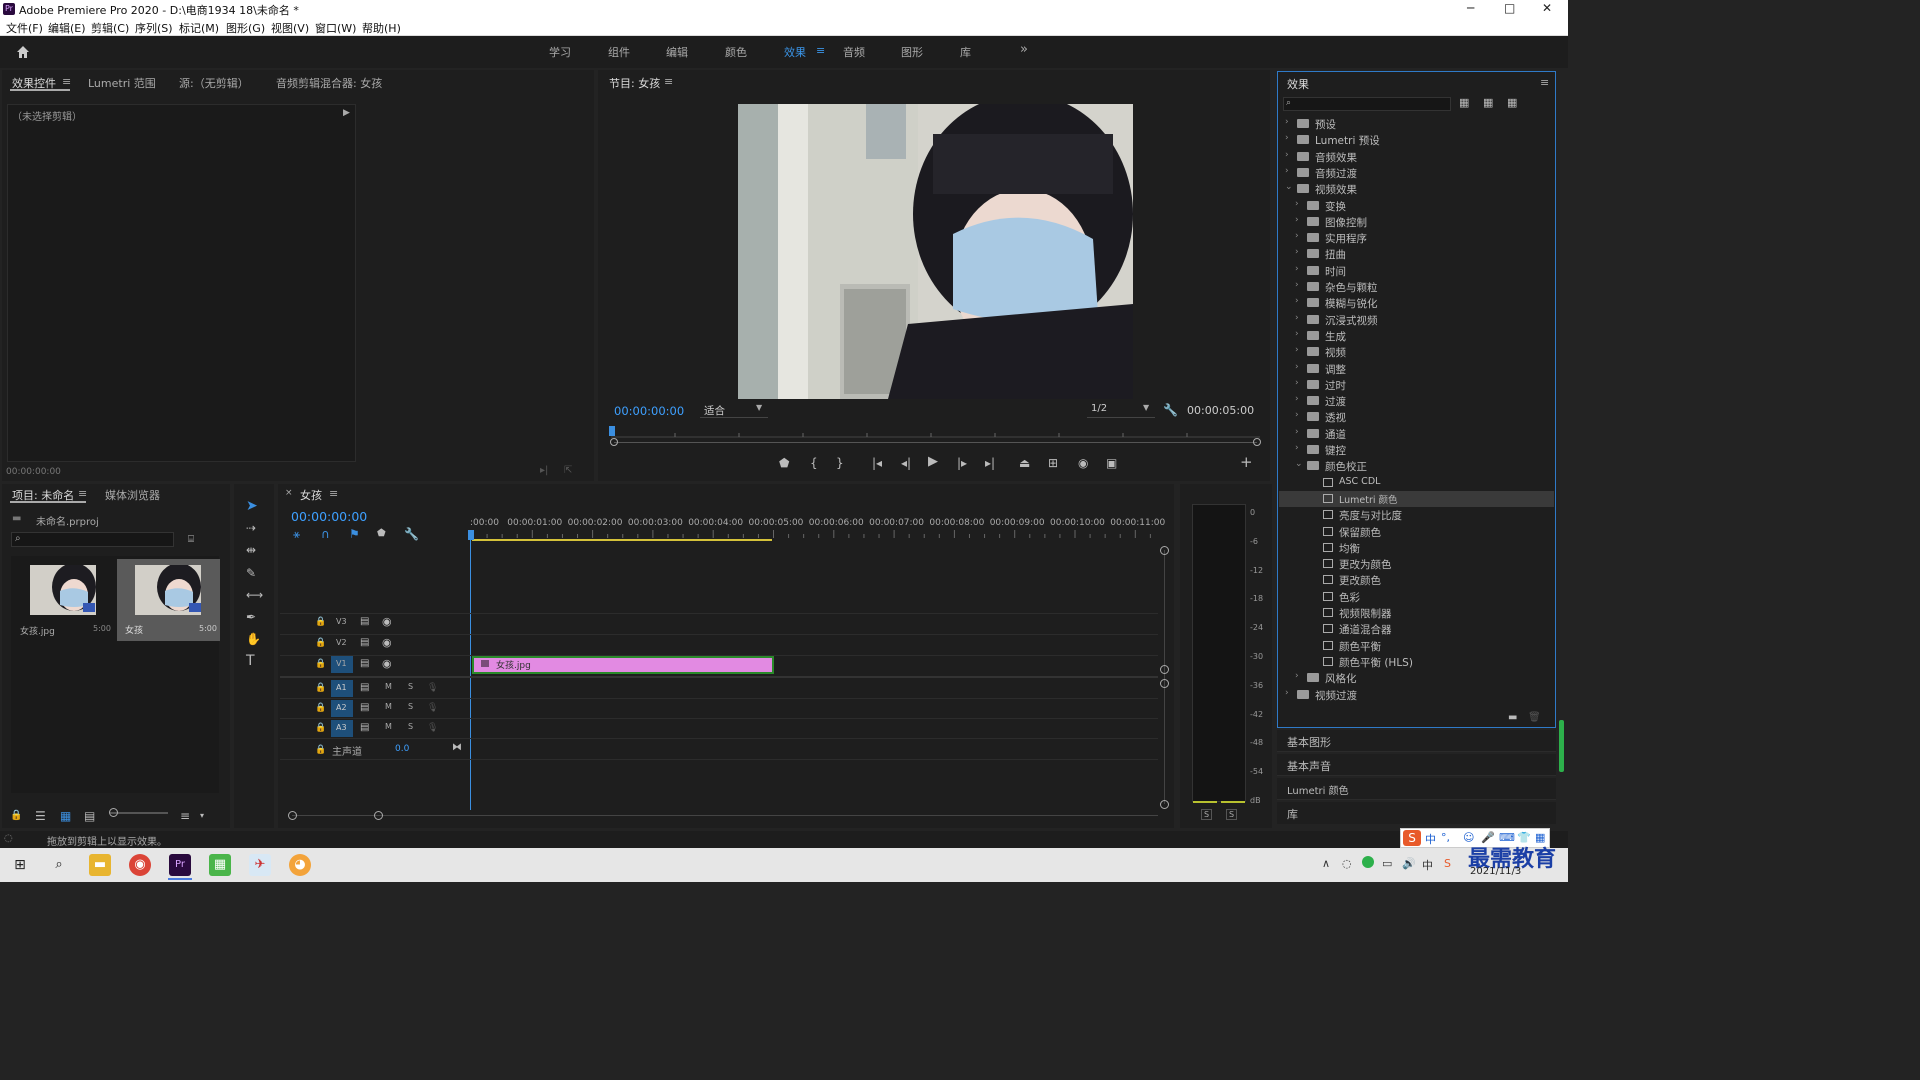 Image resolution: width=1920 pixels, height=1080 pixels. What do you see at coordinates (1416, 385) in the screenshot?
I see `effects-folder: › 过时` at bounding box center [1416, 385].